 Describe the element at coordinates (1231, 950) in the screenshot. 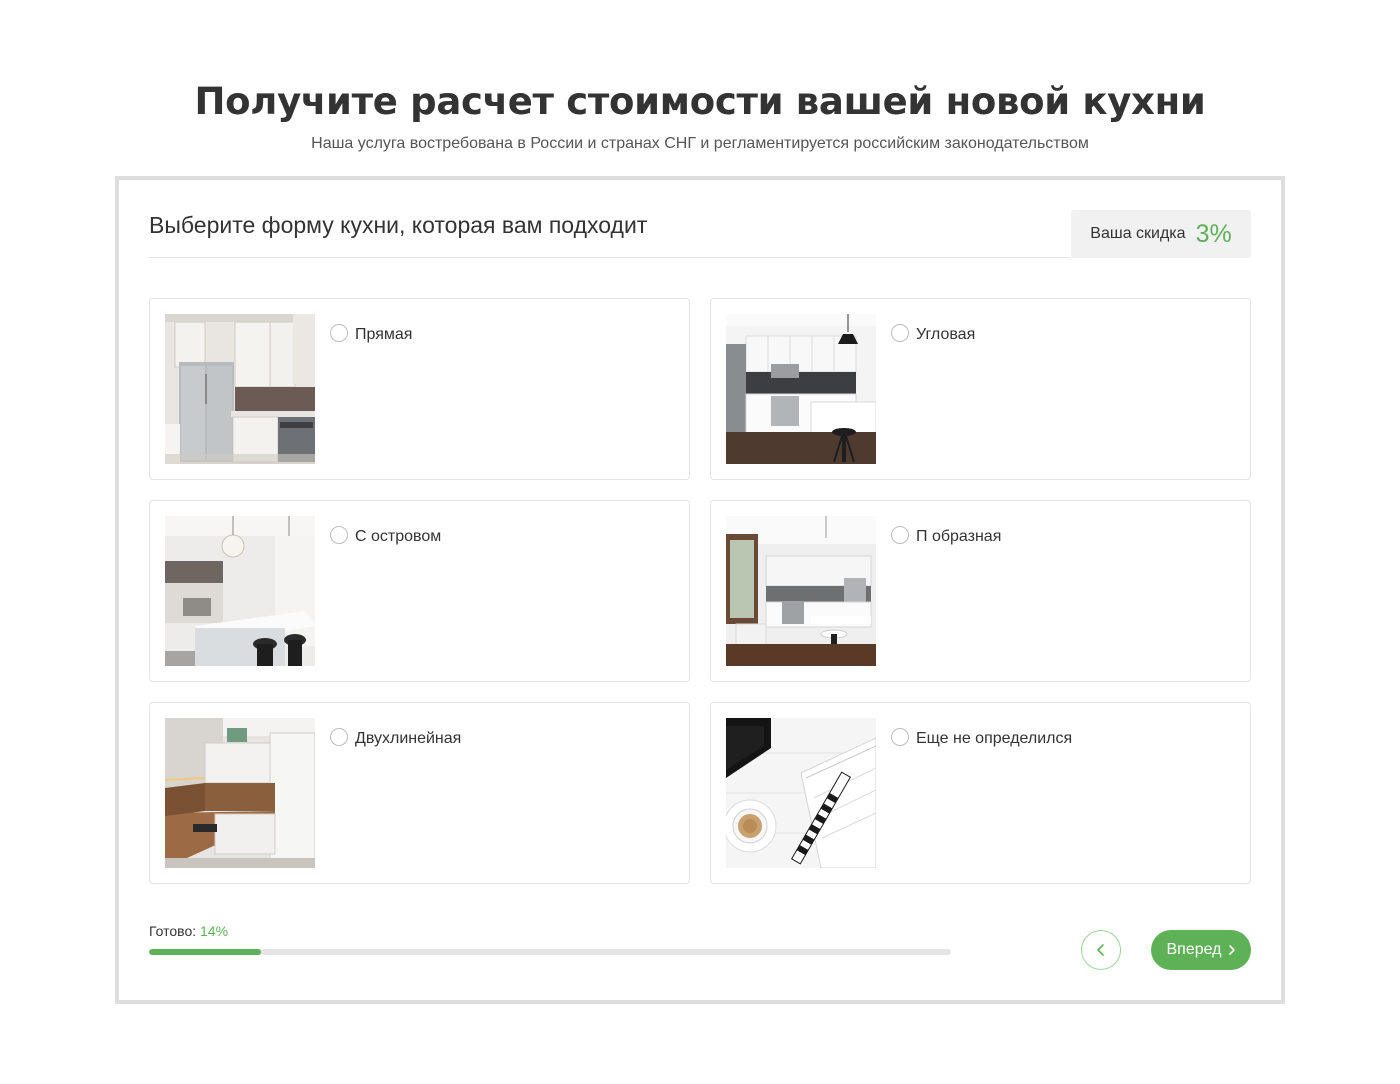

I see `chevron-right-icon` at that location.